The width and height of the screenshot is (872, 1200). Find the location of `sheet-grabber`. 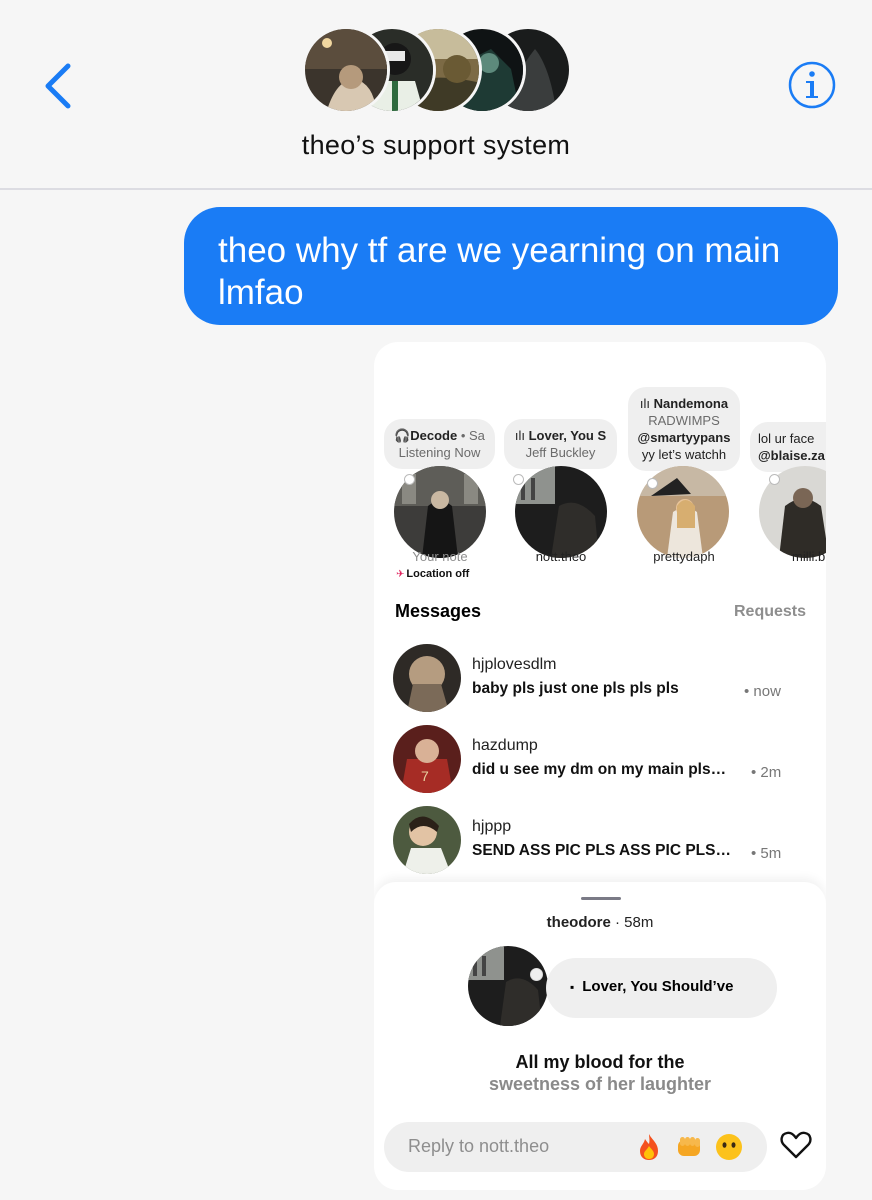

sheet-grabber is located at coordinates (601, 898).